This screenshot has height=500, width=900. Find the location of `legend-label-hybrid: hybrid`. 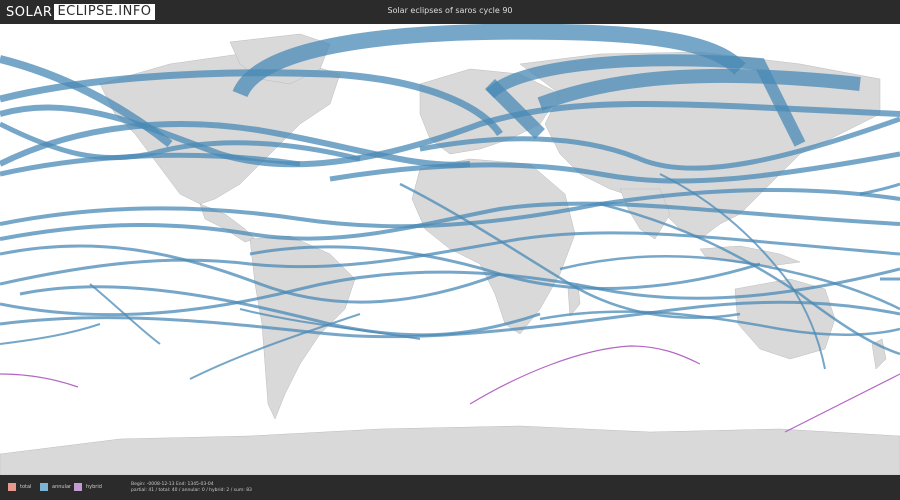

legend-label-hybrid: hybrid is located at coordinates (94, 487).